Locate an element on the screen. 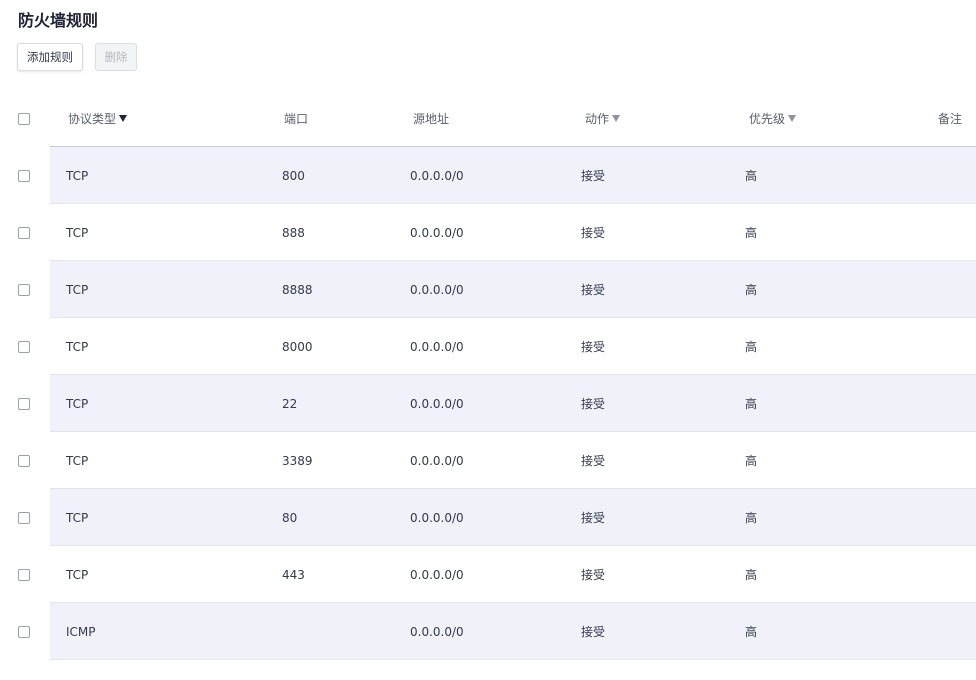 The height and width of the screenshot is (680, 976). toolbar: 添加规则 删除 is located at coordinates (77, 57).